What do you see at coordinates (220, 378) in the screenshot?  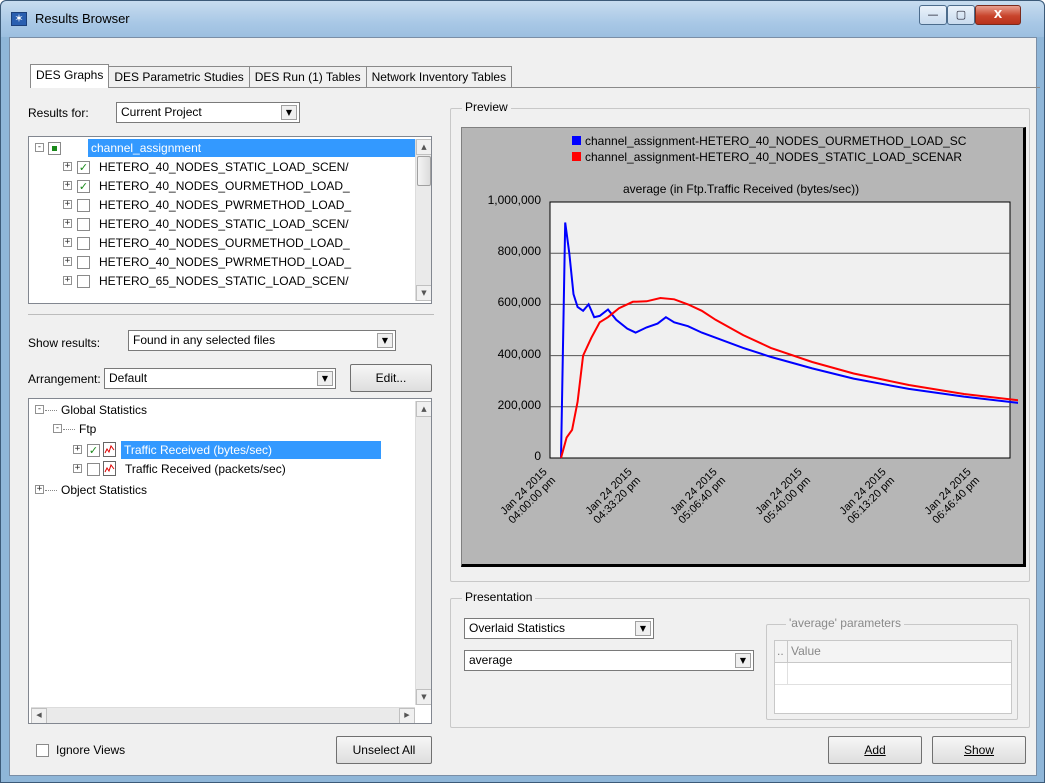 I see `arrangement-dropdown: Default ▼` at bounding box center [220, 378].